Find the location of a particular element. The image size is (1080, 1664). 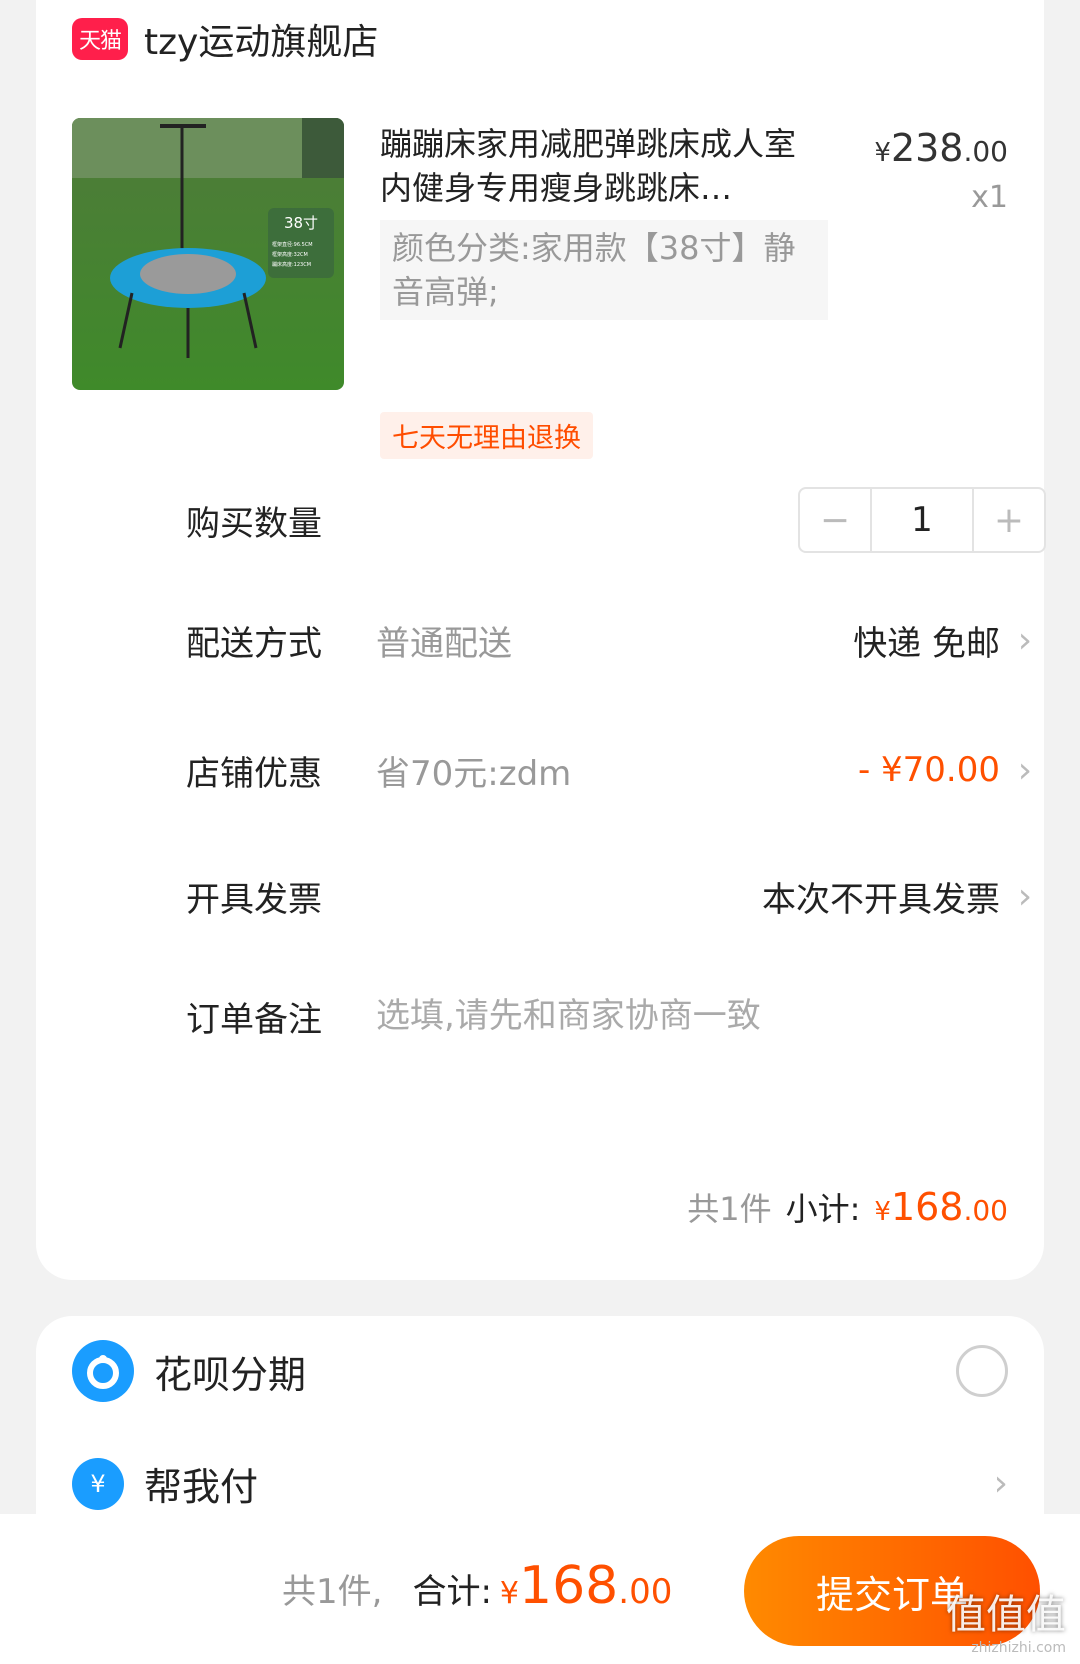

helppay-row: ¥ 帮我付 › is located at coordinates (540, 1483).